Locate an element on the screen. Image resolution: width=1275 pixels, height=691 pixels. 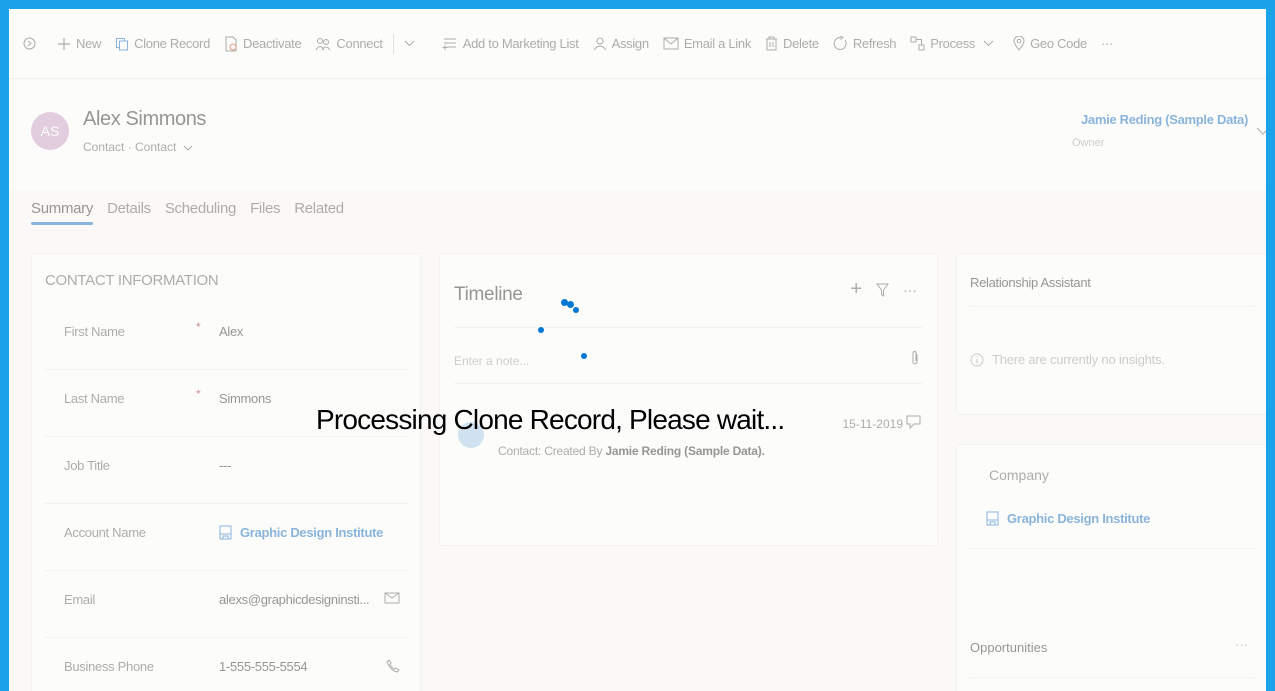
opportunities-title: Opportunities is located at coordinates (1009, 647).